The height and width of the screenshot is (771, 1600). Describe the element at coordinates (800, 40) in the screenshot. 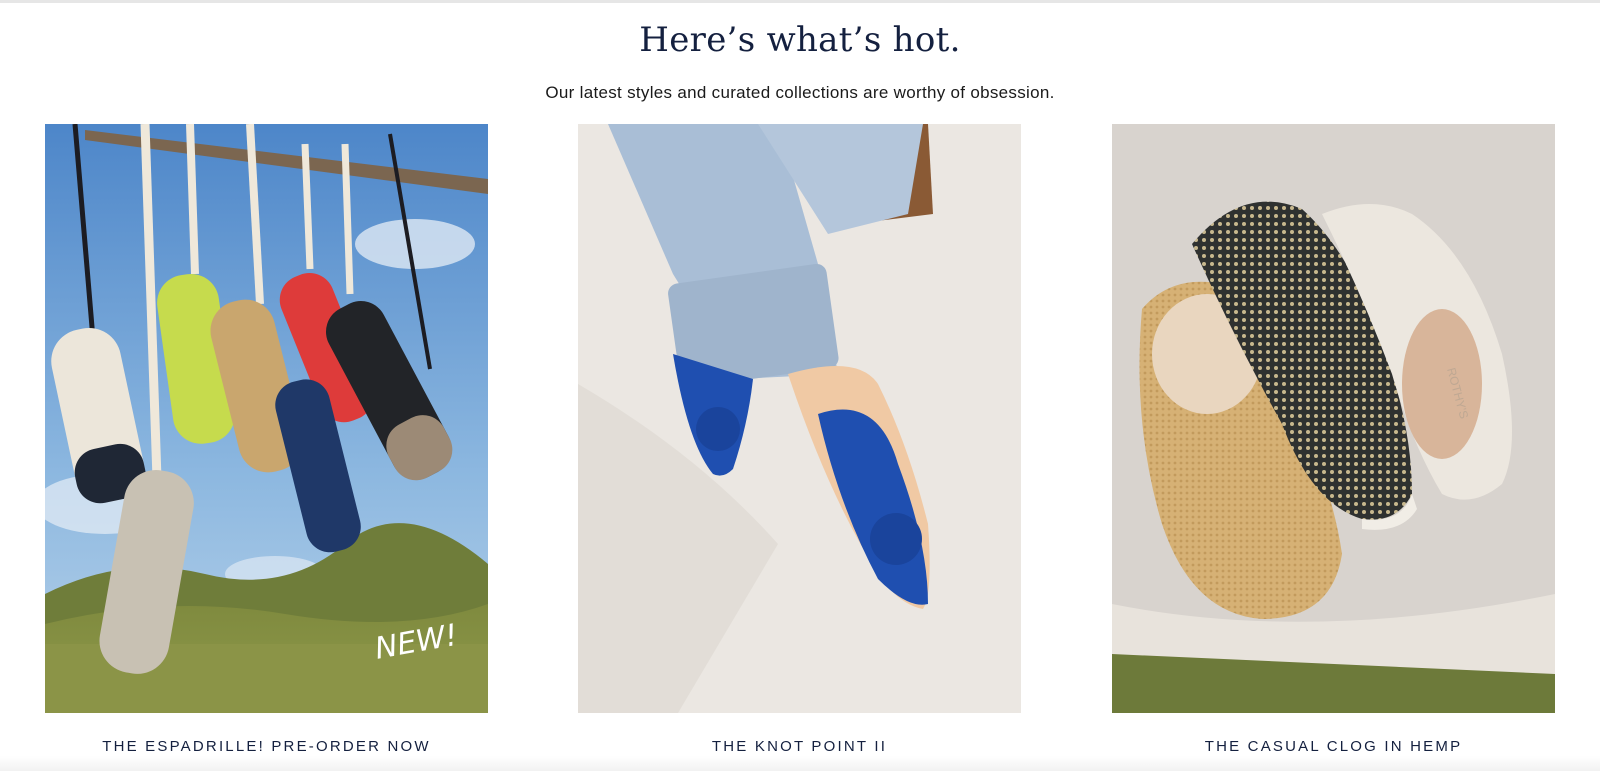

I see `section-title: Here’s what’s hot.` at that location.